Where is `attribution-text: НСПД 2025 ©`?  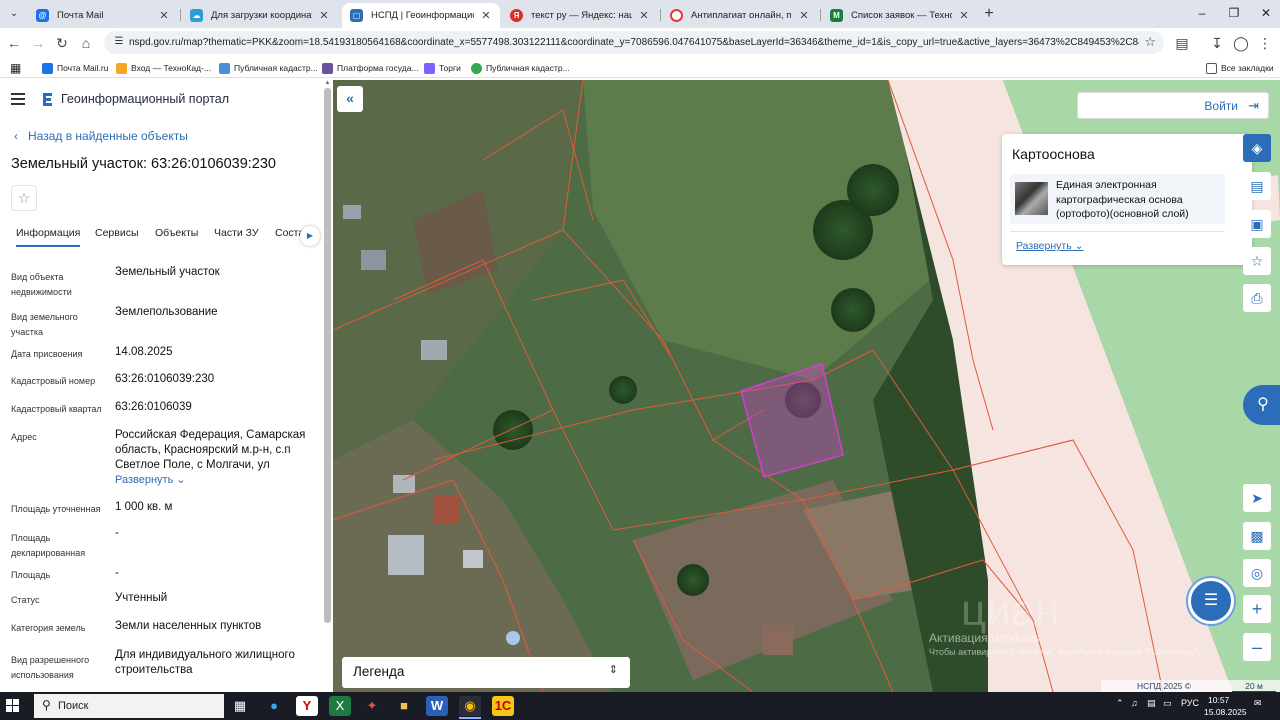 attribution-text: НСПД 2025 © is located at coordinates (1164, 686).